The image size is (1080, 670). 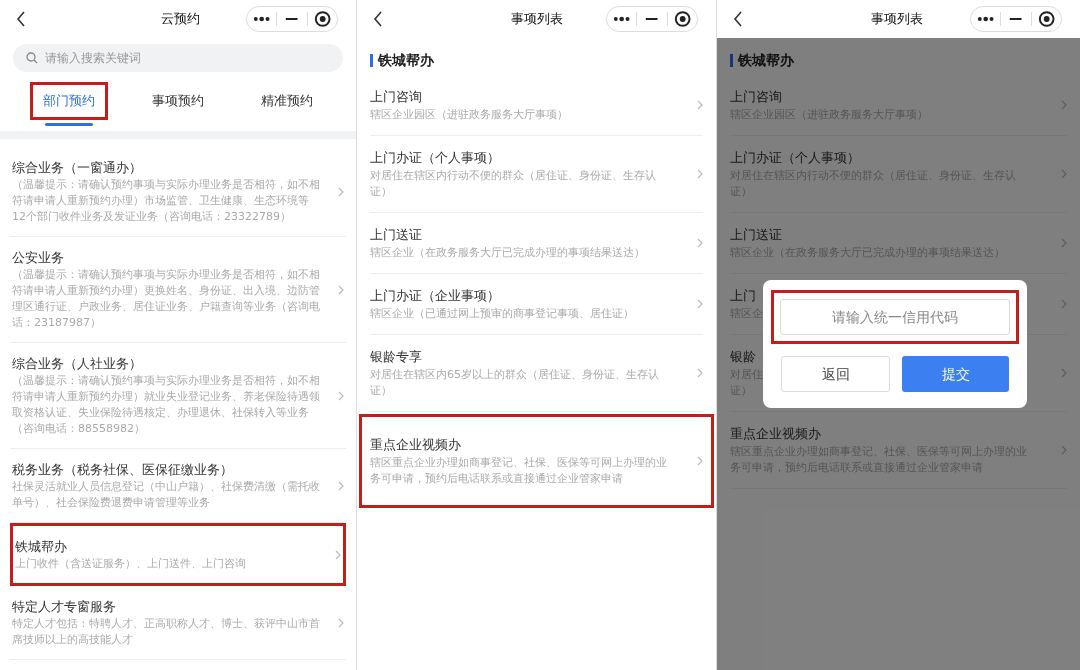 What do you see at coordinates (166, 201) in the screenshot?
I see `item-description: （温馨提示：请确认预约事项与实际办理业务是否相符，如不相符请申请人重新预约办理）市场监管、卫生健康、生态环境等12个部门收件业务及发证业务（咨询电话：23322789）` at bounding box center [166, 201].